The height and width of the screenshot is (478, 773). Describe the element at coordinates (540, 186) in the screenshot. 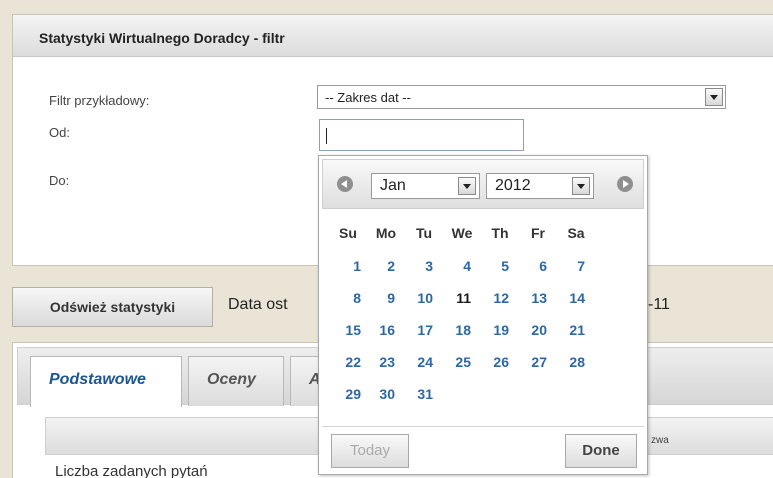

I see `year-select: 2012` at that location.